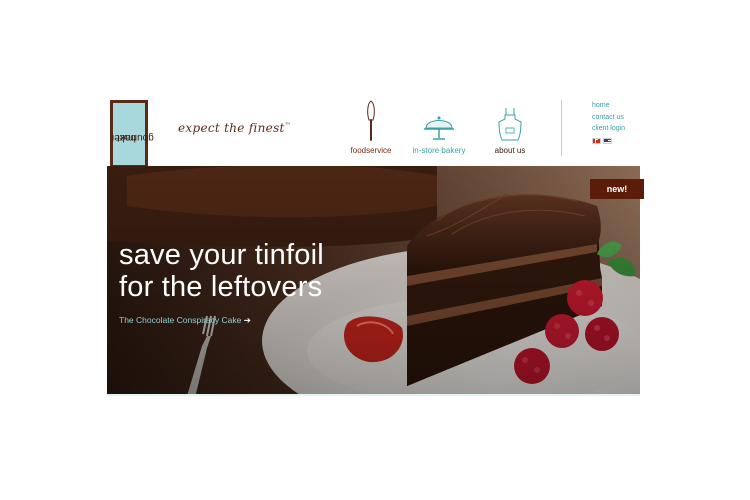 This screenshot has height=500, width=750. Describe the element at coordinates (371, 120) in the screenshot. I see `cake-server-icon` at that location.